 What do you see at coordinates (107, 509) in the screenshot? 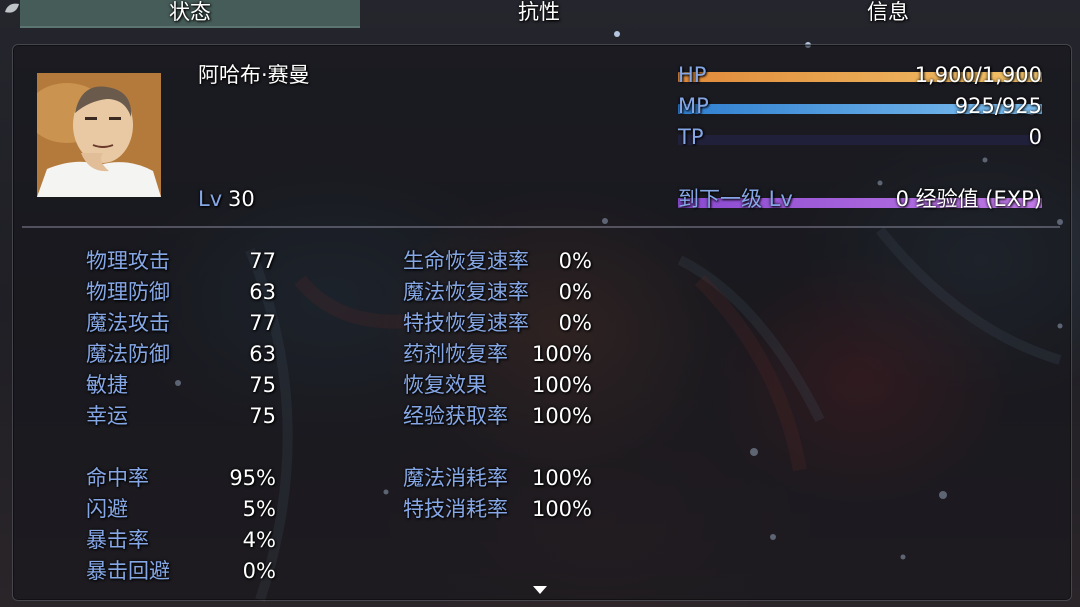
I see `xparam-label: 闪避` at bounding box center [107, 509].